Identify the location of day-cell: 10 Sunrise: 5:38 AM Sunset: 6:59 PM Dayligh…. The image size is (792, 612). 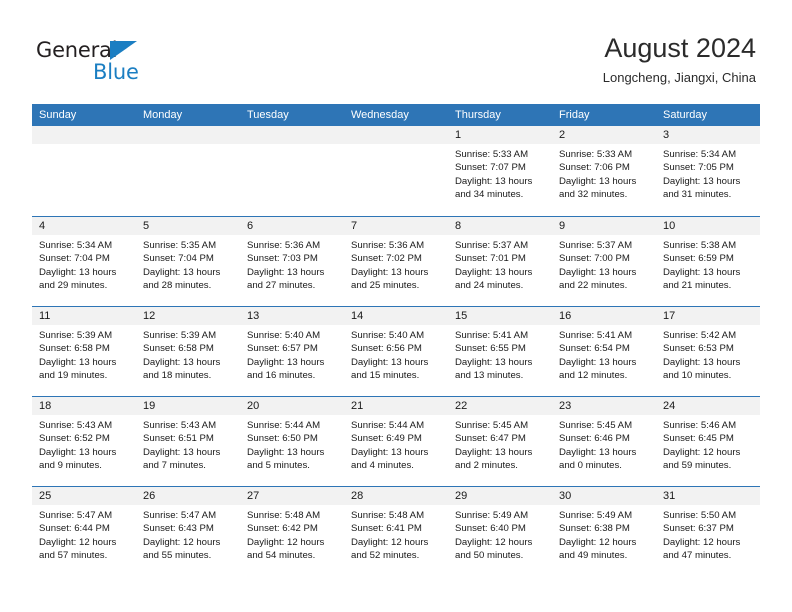
(708, 261).